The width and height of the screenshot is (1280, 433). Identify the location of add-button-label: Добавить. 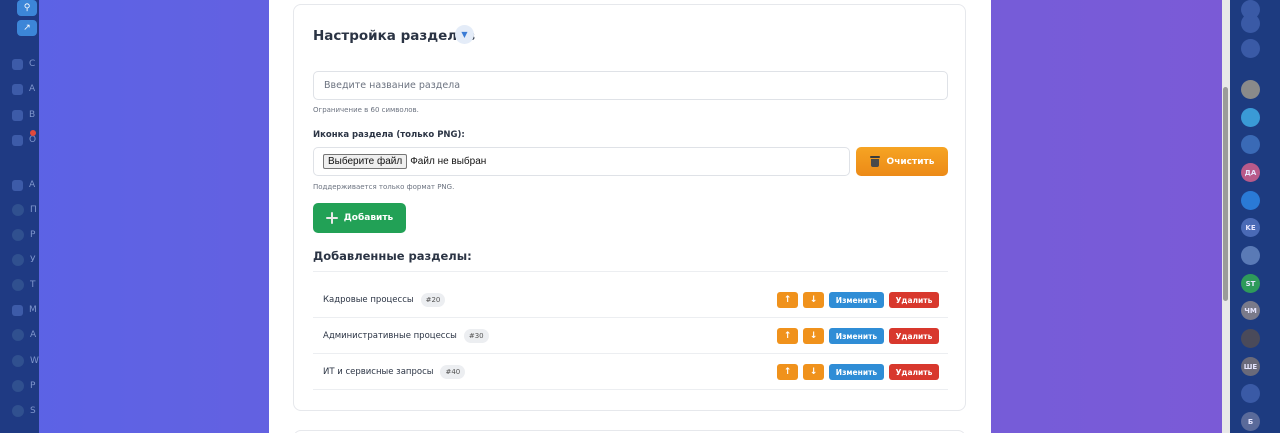
(368, 218).